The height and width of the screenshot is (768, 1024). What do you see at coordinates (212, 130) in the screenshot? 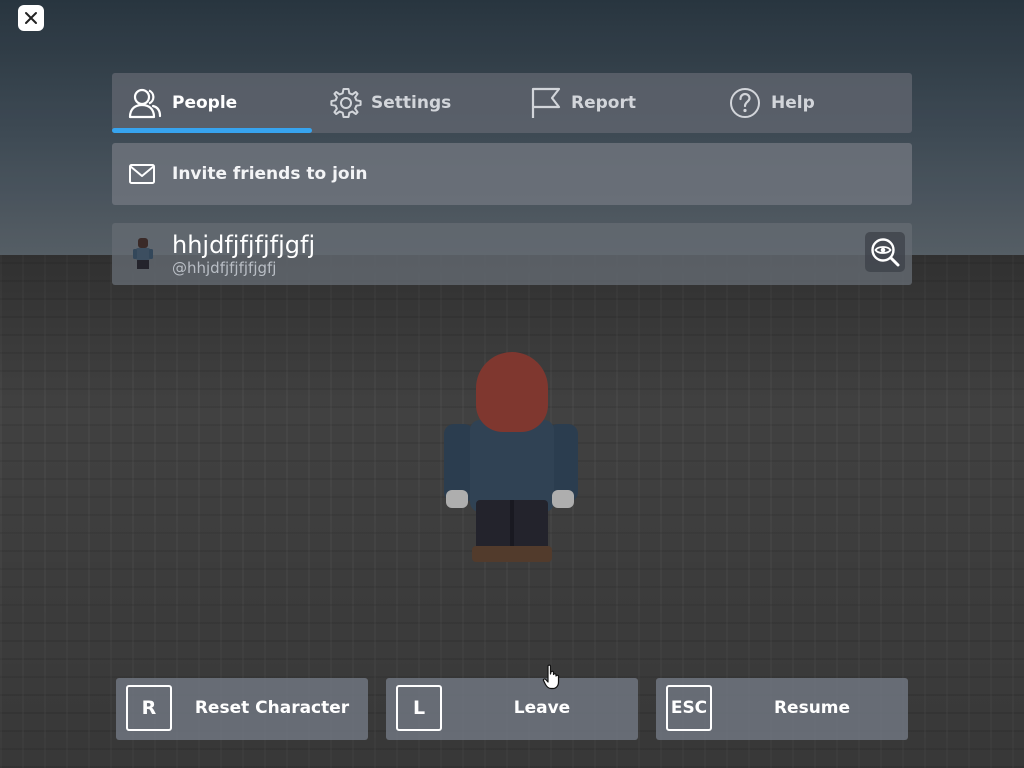
I see `active-tab-indicator` at bounding box center [212, 130].